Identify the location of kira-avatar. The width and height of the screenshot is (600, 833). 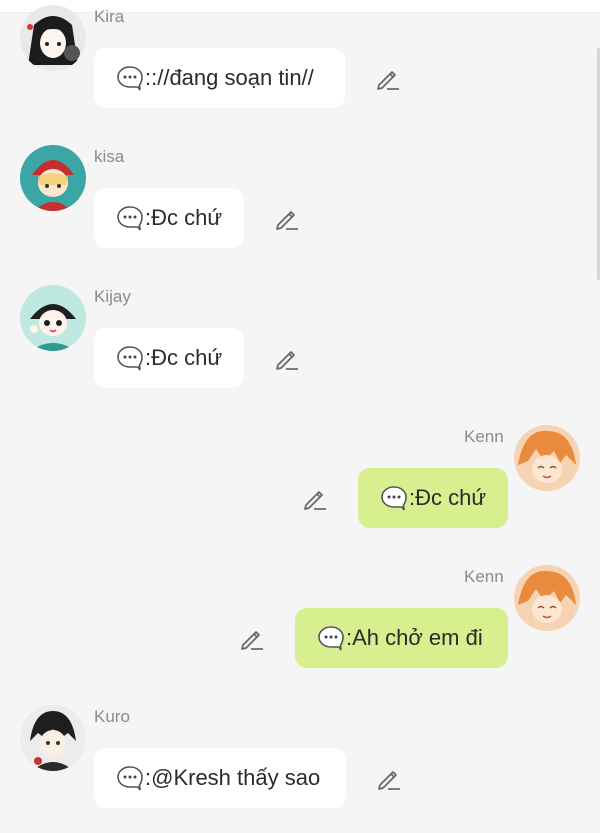
(53, 38).